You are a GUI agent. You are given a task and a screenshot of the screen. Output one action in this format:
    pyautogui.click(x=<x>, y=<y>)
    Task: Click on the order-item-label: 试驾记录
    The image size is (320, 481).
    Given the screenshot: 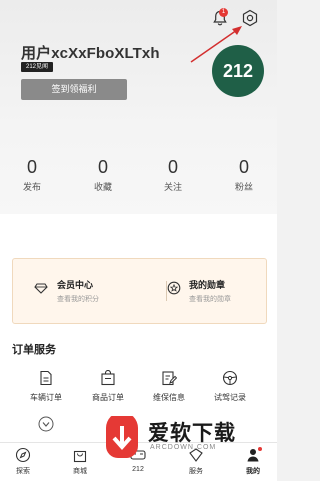 What is the action you would take?
    pyautogui.click(x=230, y=397)
    